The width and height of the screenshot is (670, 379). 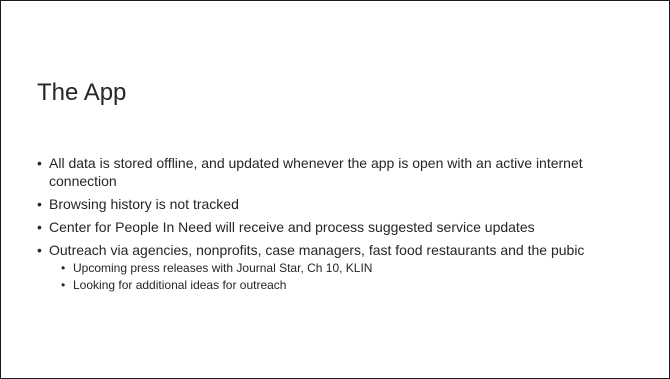 I want to click on bullet-text: Browsing history is not tracked, so click(x=144, y=204).